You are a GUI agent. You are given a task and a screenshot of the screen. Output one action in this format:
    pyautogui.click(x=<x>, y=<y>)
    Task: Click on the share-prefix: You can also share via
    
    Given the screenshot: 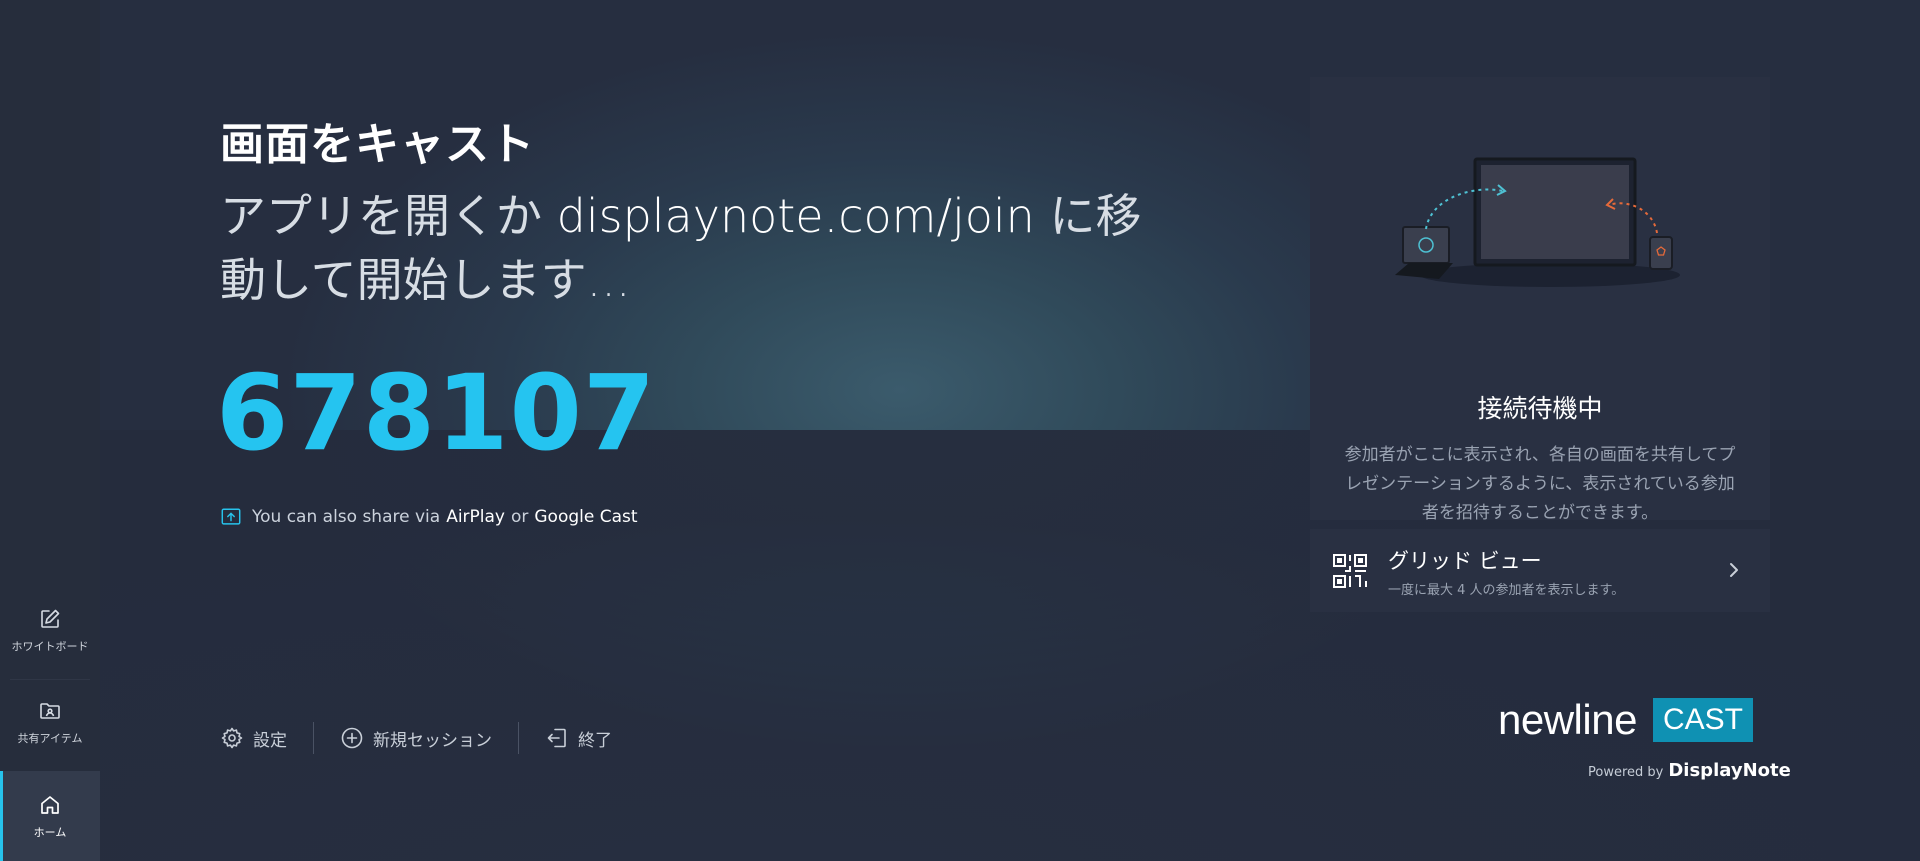 What is the action you would take?
    pyautogui.click(x=346, y=517)
    